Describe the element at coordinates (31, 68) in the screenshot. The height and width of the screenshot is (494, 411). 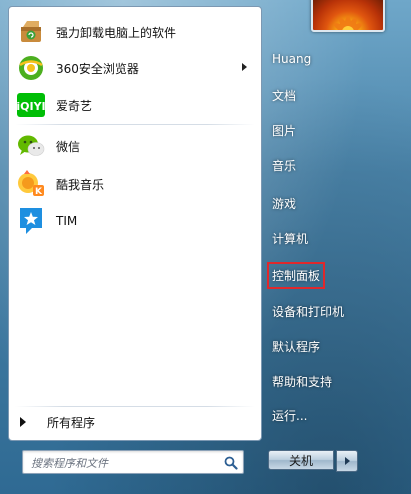
I see `360-browser-icon` at that location.